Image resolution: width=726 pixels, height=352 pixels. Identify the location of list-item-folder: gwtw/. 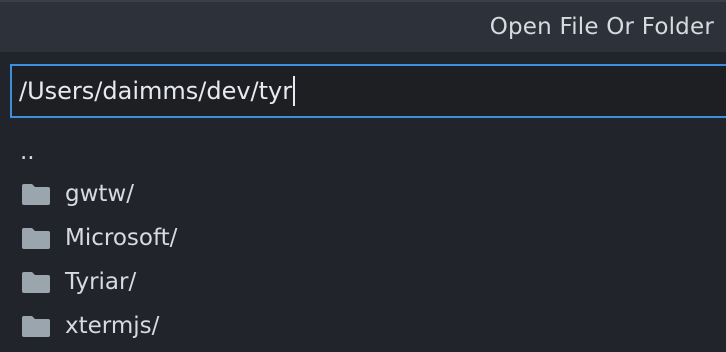
(363, 194).